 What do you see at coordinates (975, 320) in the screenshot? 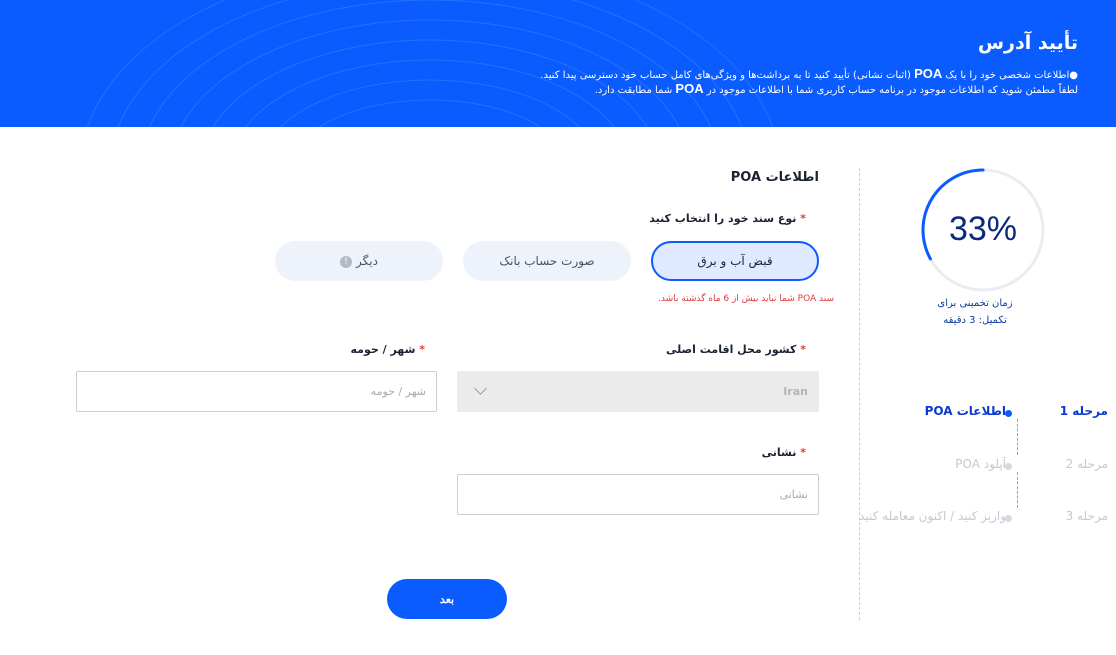
I see `eta-text-2: تکمیل: 3 دقیقه` at bounding box center [975, 320].